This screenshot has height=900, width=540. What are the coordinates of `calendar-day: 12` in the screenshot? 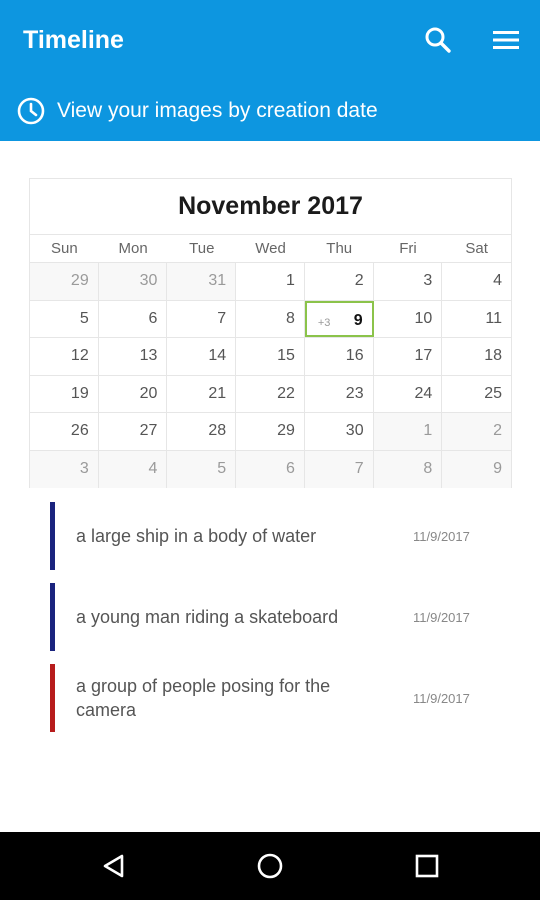 It's located at (64, 356).